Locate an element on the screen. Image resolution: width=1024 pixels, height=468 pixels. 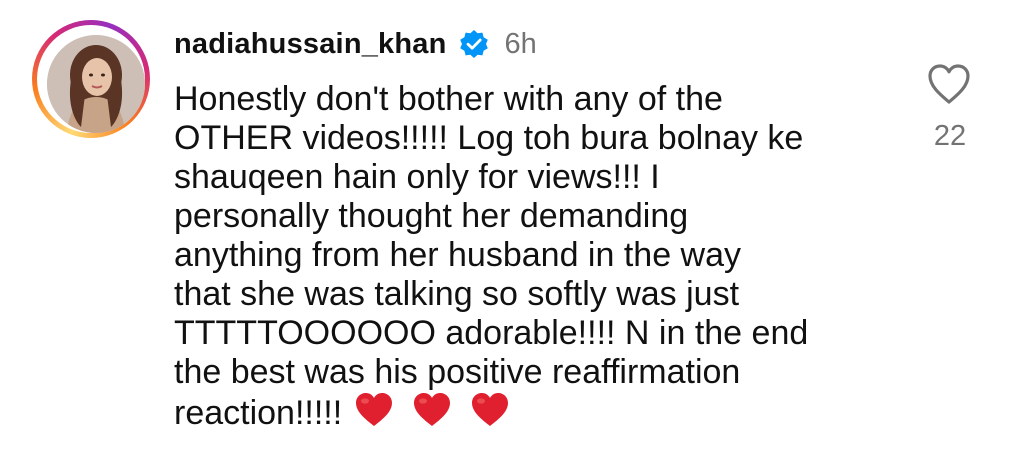
username: nadiahussain_khan is located at coordinates (310, 44).